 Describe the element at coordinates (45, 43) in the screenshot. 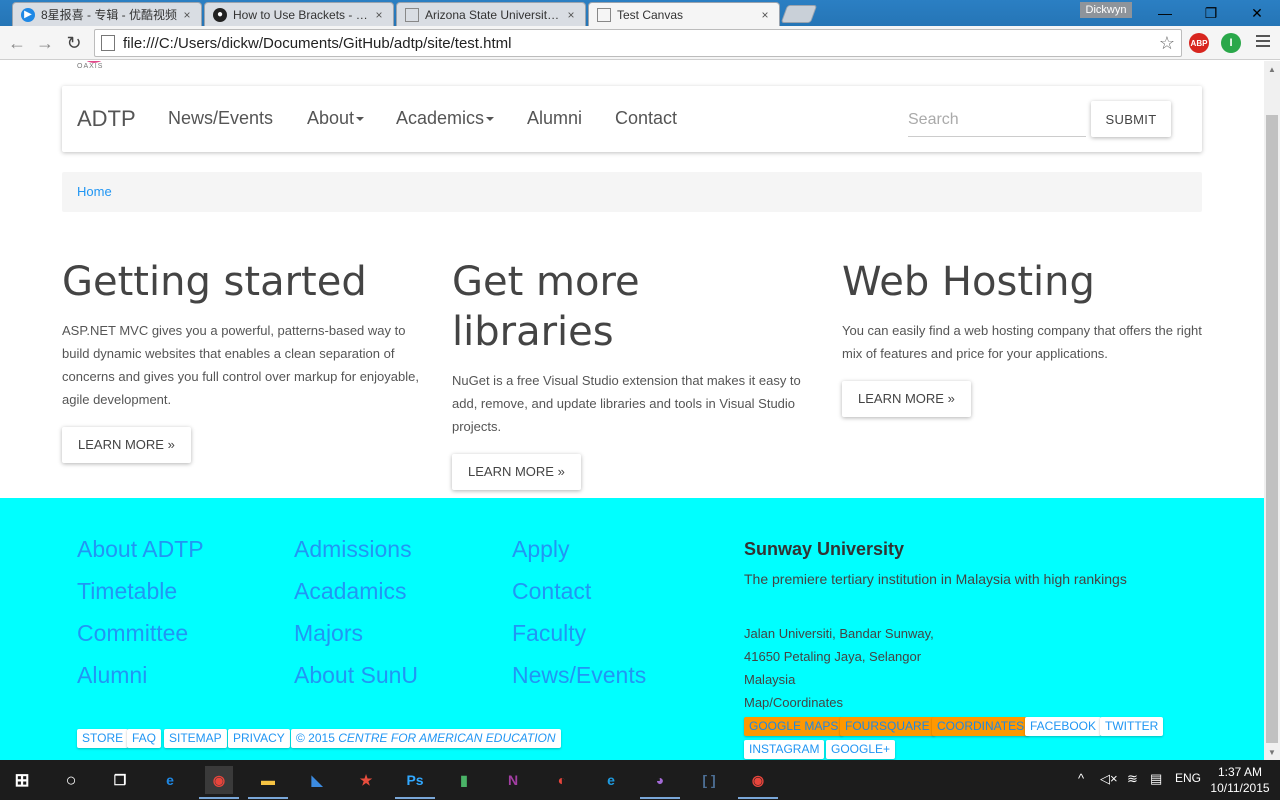

I see `forward-icon: →` at that location.